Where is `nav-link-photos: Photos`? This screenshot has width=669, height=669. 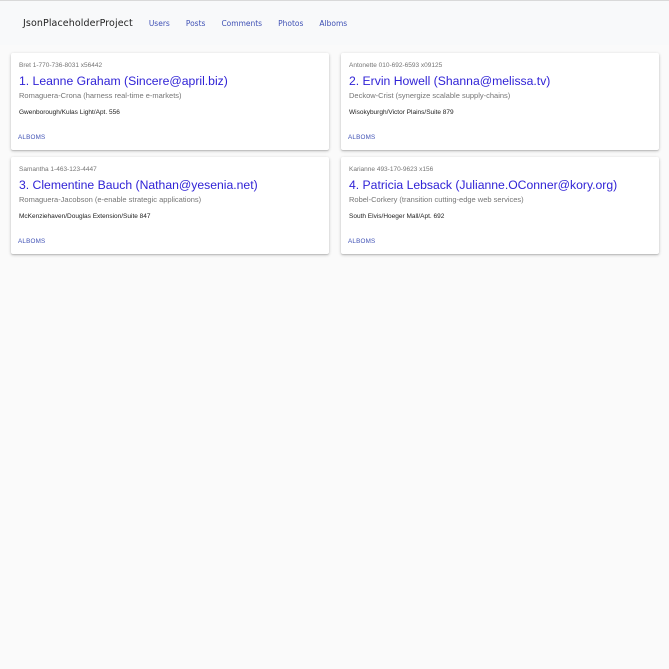 nav-link-photos: Photos is located at coordinates (290, 23).